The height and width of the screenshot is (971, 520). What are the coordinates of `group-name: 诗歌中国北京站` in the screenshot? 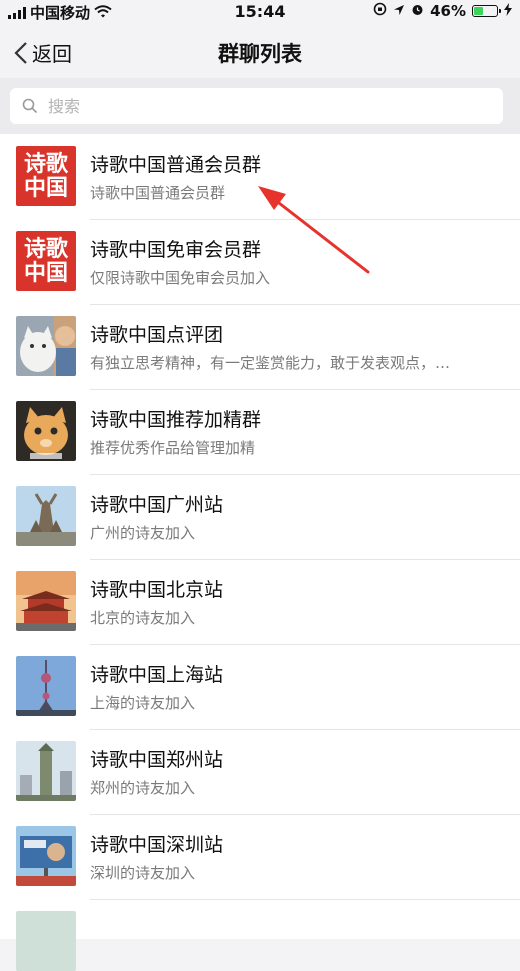 It's located at (157, 590).